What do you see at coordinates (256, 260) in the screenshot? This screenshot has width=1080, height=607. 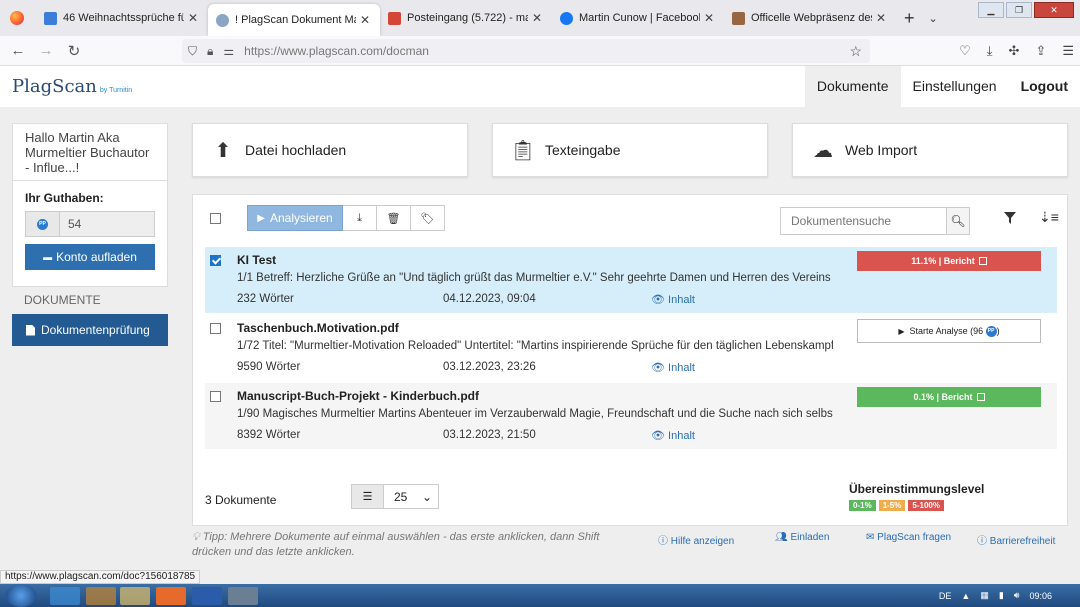 I see `document-name: KI Test` at bounding box center [256, 260].